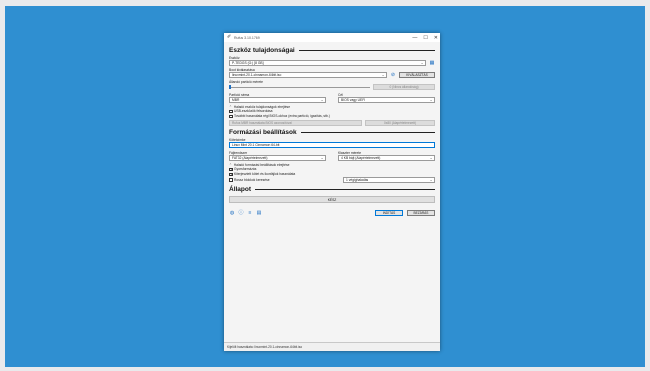 The width and height of the screenshot is (650, 371). Describe the element at coordinates (277, 158) in the screenshot. I see `filesystem-dropdown: FAT32 (Alapértelmezett) ⌄` at that location.